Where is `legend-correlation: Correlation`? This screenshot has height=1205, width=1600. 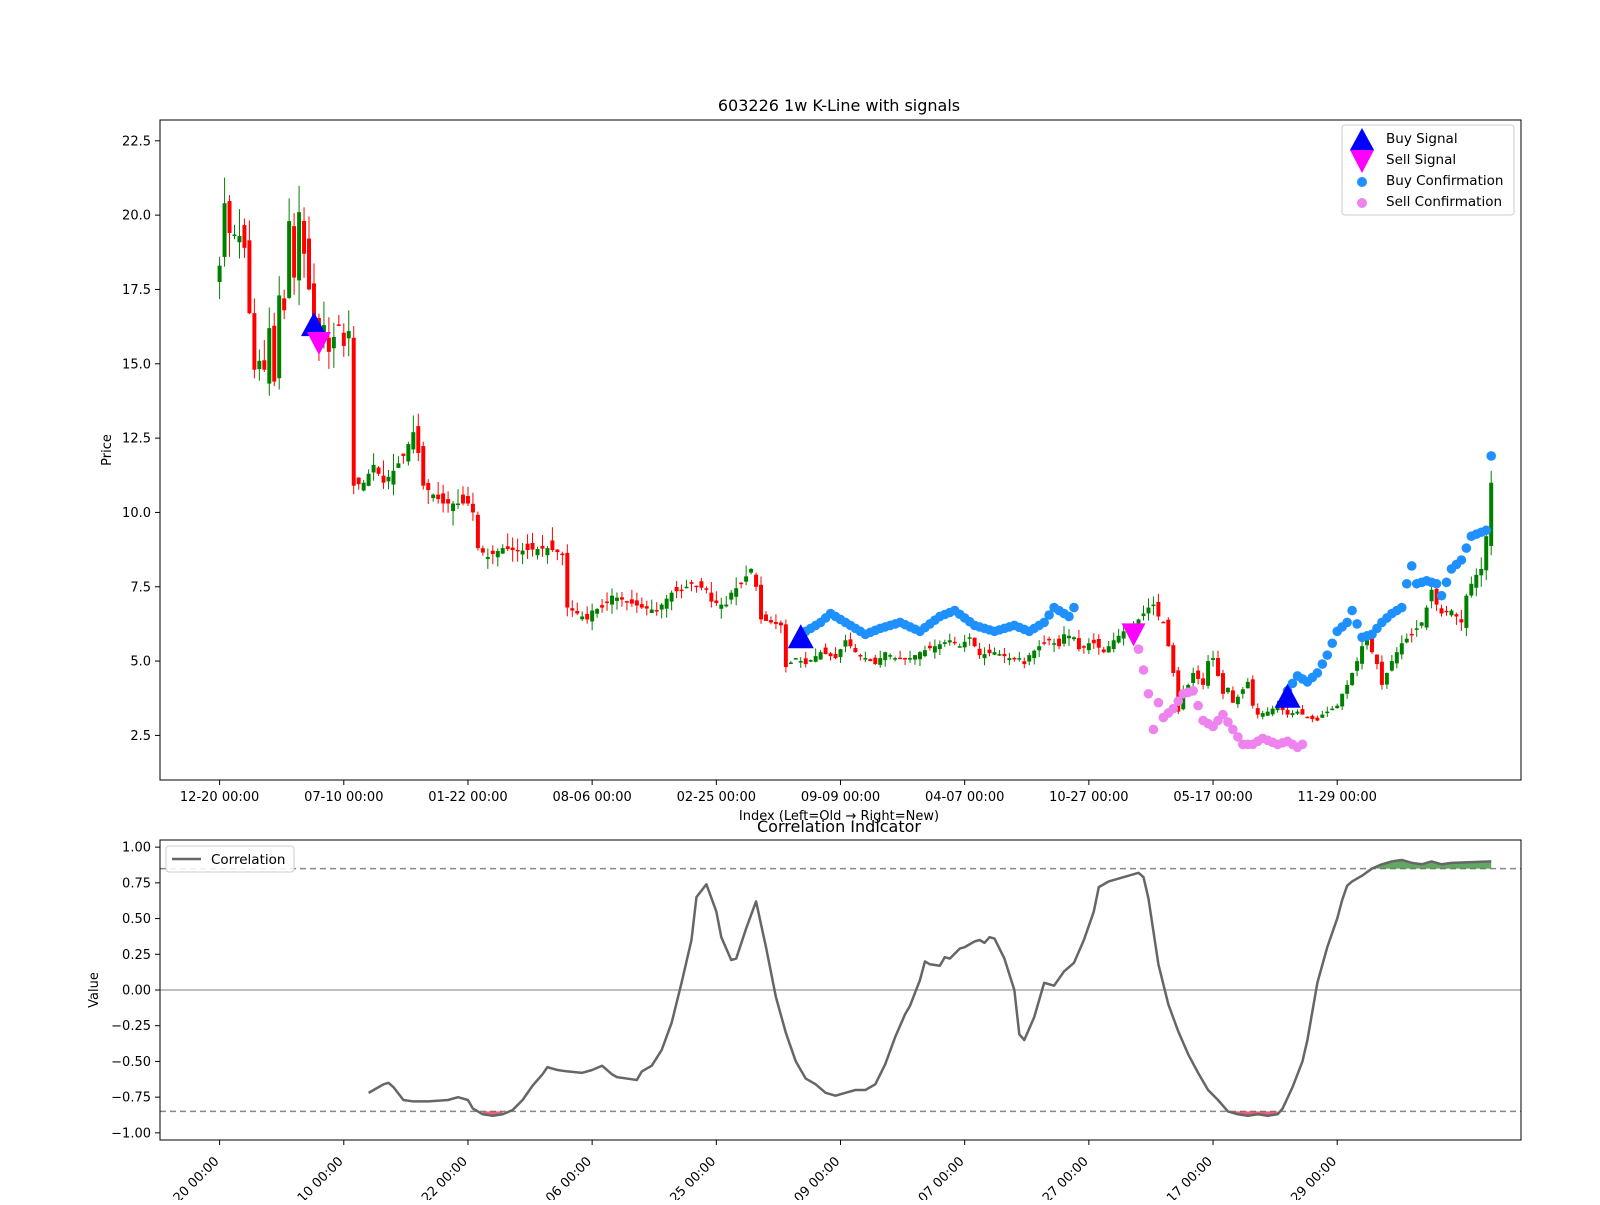
legend-correlation: Correlation is located at coordinates (248, 860).